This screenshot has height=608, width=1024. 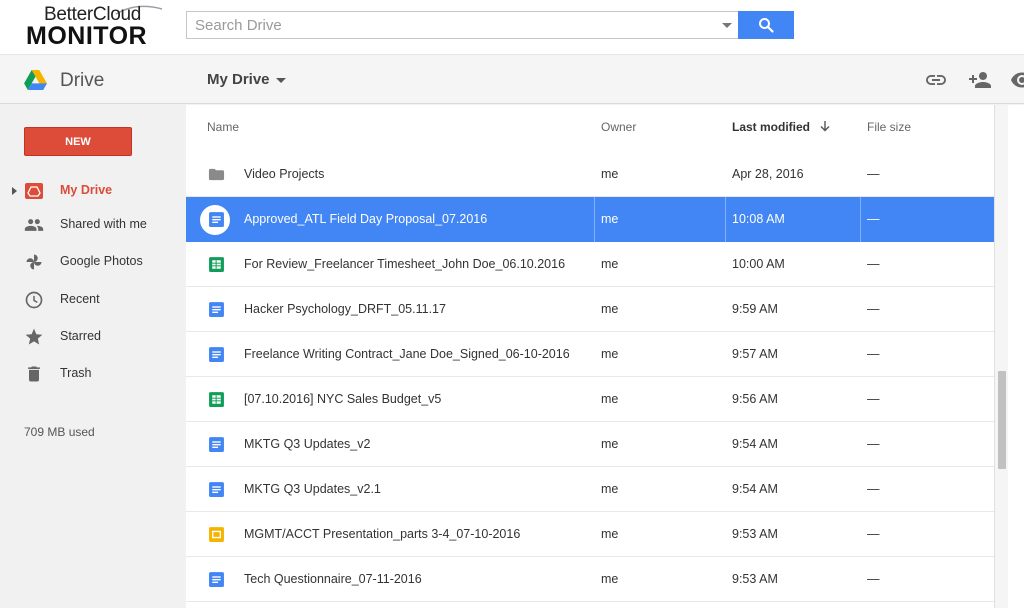 I want to click on trash-icon, so click(x=34, y=374).